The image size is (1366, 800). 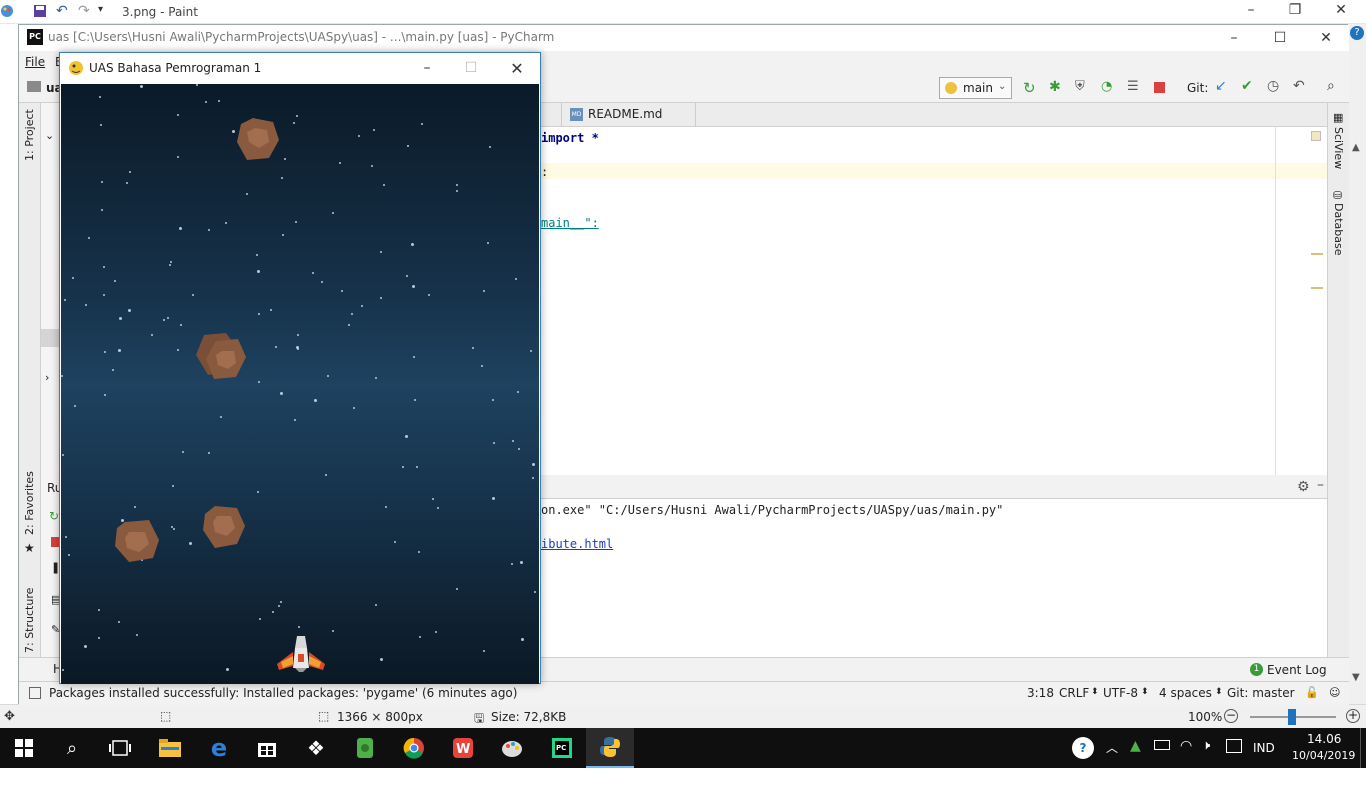 What do you see at coordinates (170, 748) in the screenshot?
I see `file-explorer-icon` at bounding box center [170, 748].